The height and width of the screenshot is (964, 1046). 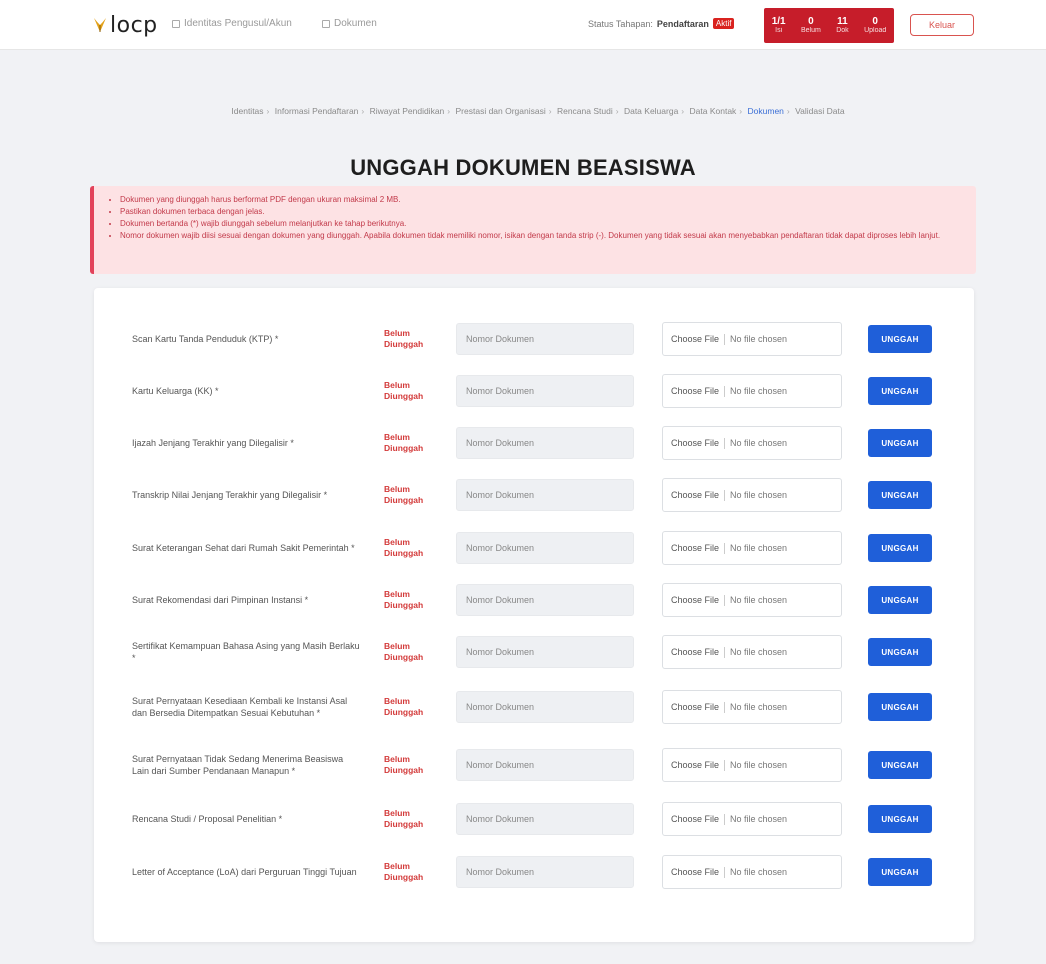 What do you see at coordinates (349, 23) in the screenshot?
I see `nav-dokumen-link: Dokumen` at bounding box center [349, 23].